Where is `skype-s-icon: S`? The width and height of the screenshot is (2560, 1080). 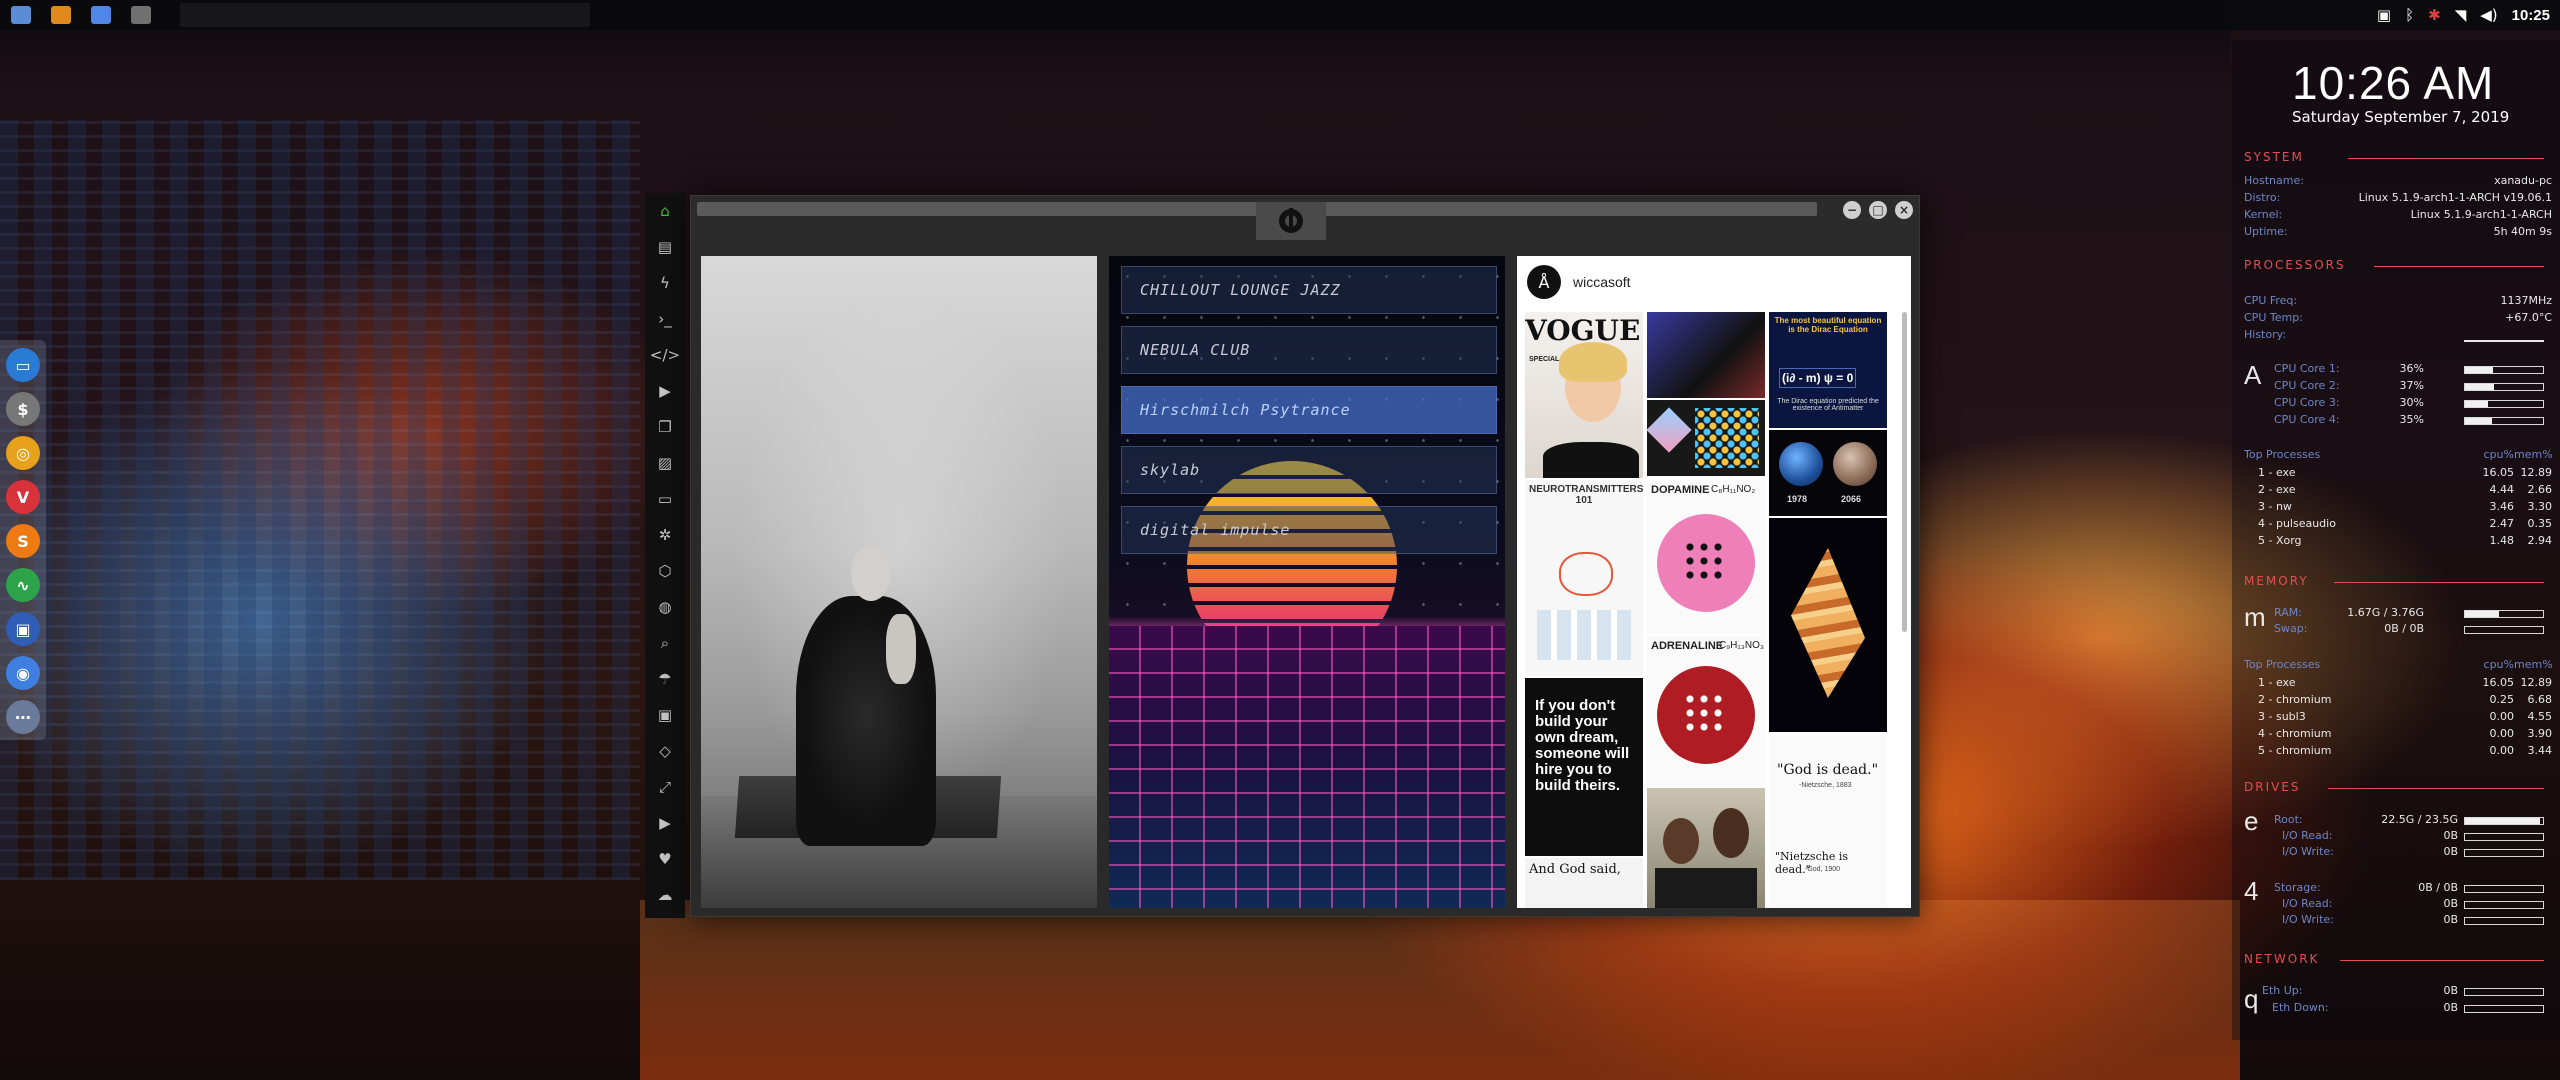 skype-s-icon: S is located at coordinates (23, 541).